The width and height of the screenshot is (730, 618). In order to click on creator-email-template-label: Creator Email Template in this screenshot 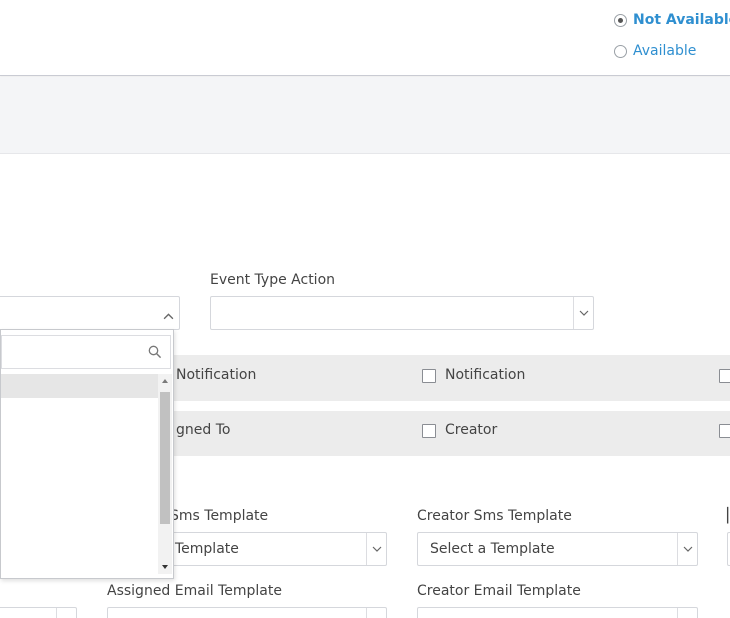, I will do `click(499, 591)`.